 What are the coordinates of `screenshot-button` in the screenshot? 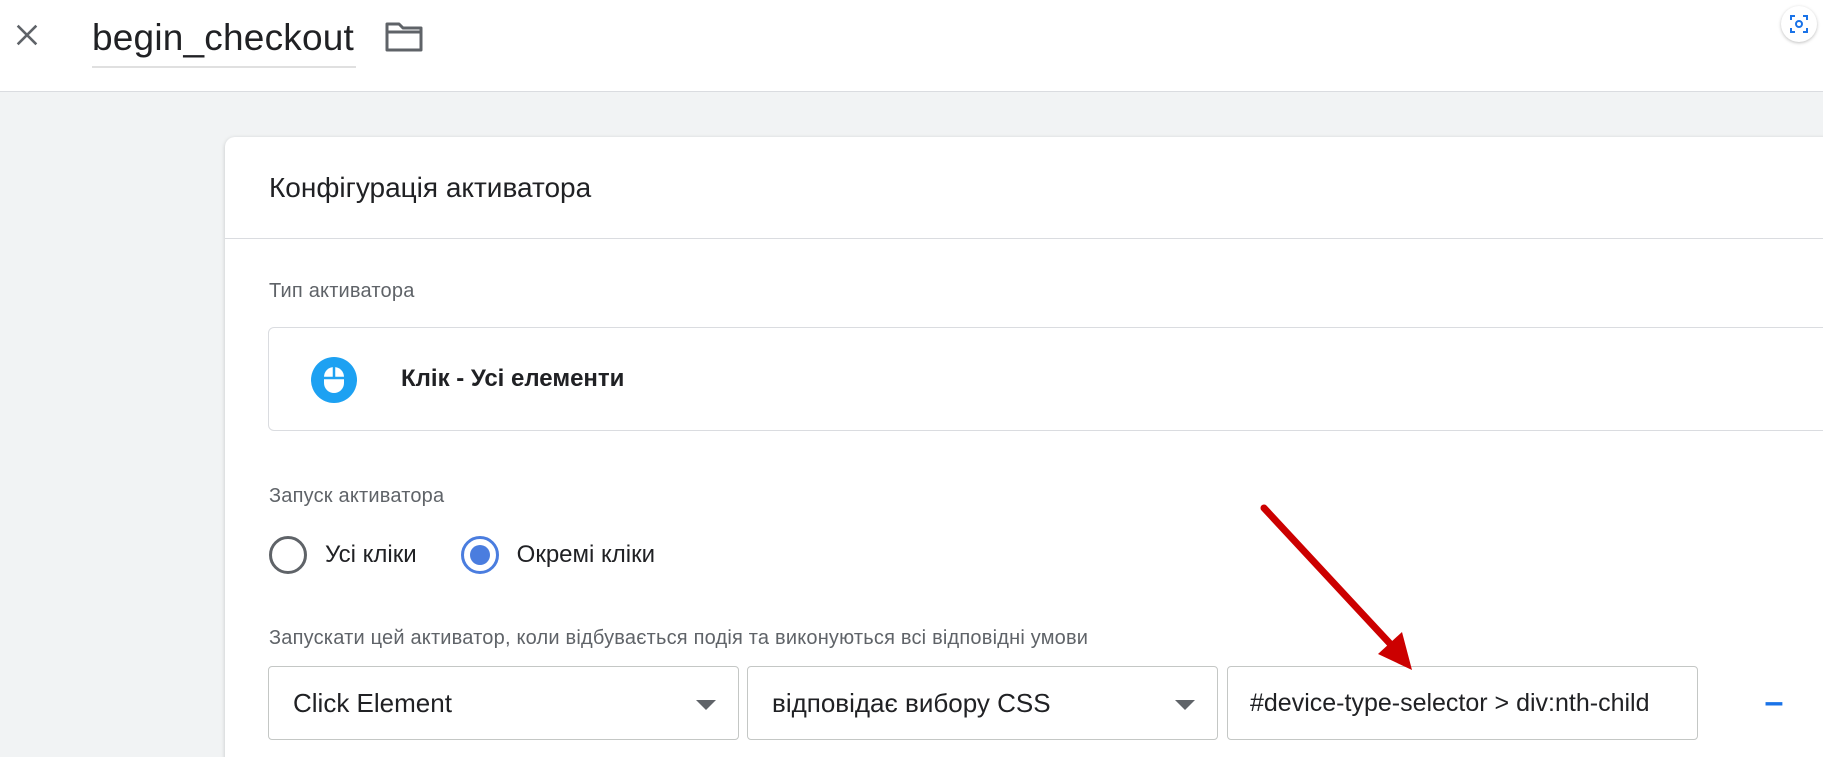 It's located at (1799, 24).